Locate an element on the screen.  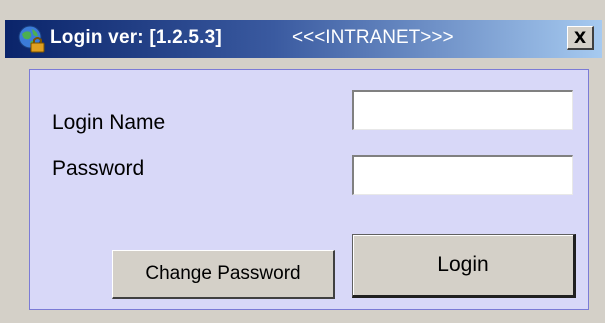
close-button: X is located at coordinates (580, 38).